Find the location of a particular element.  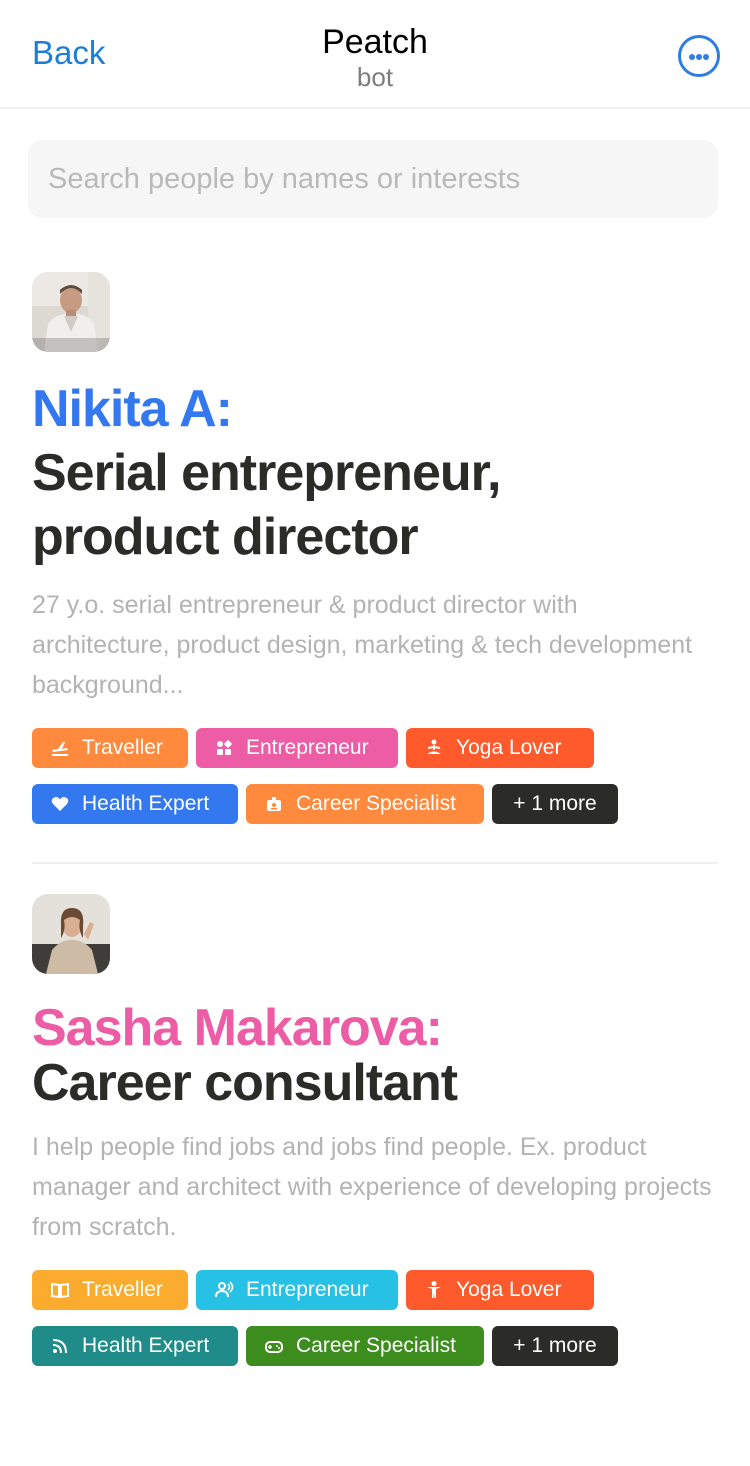

ellipsis-circle-icon is located at coordinates (699, 56).